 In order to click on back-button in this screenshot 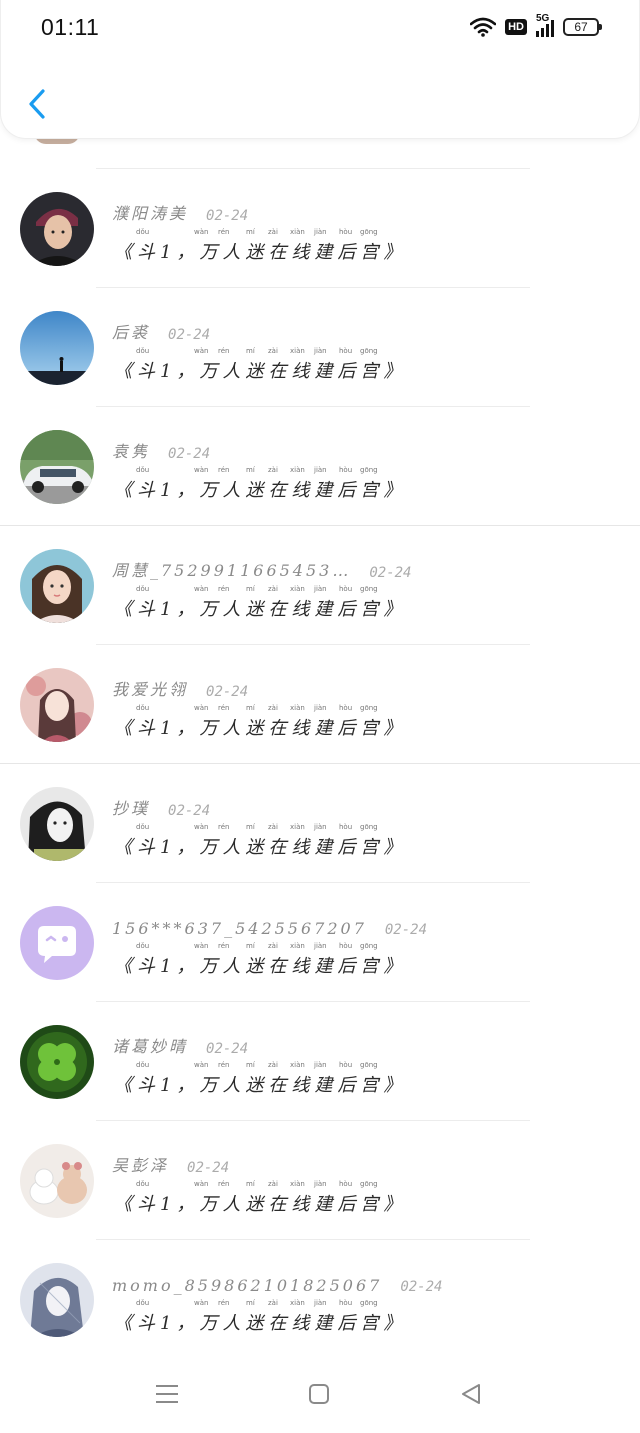, I will do `click(37, 104)`.